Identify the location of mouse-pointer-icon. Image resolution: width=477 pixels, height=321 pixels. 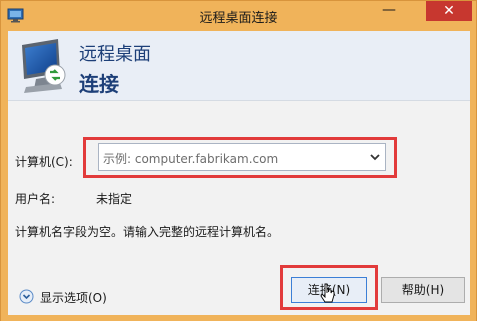
(327, 293).